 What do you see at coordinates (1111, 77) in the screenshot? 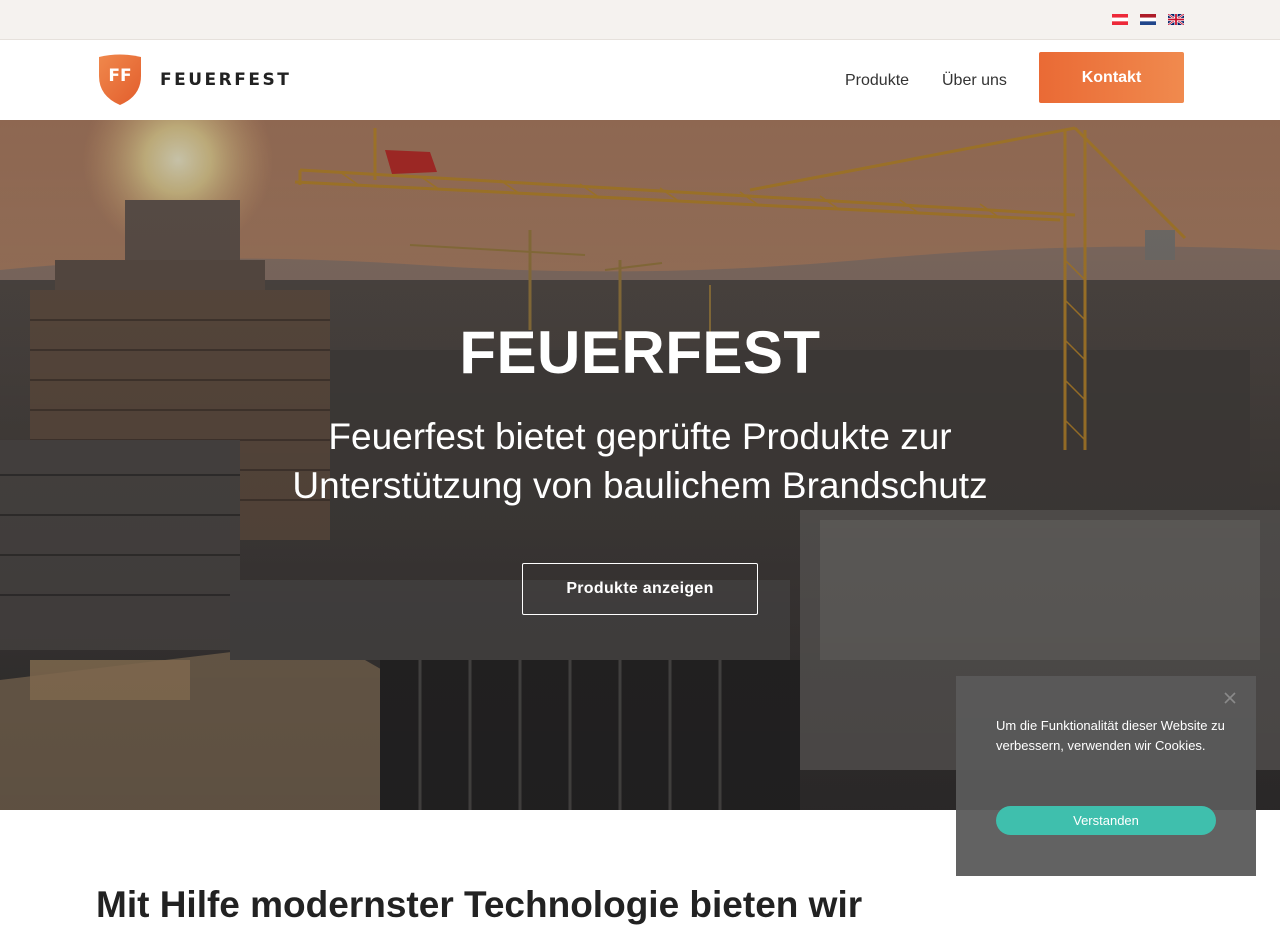
I see `kontakt-button: Kontakt` at bounding box center [1111, 77].